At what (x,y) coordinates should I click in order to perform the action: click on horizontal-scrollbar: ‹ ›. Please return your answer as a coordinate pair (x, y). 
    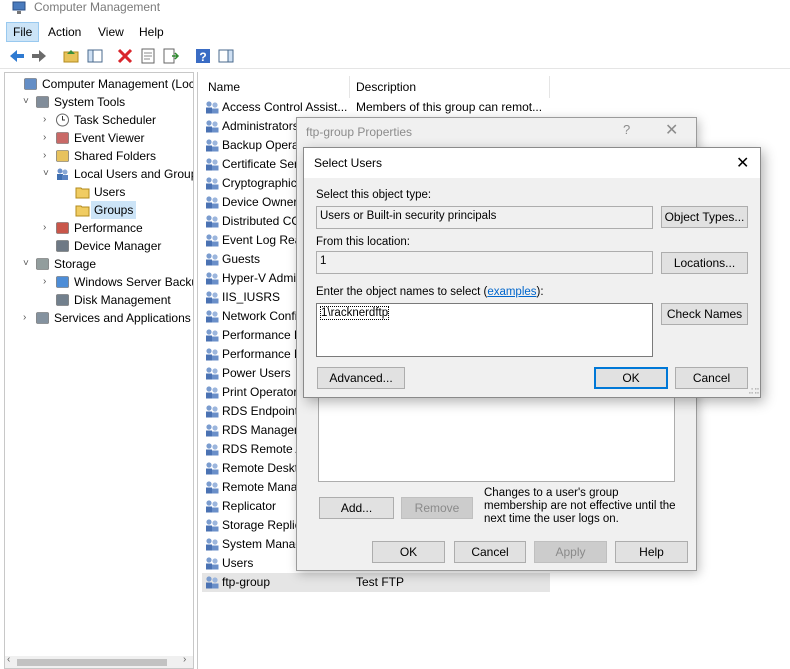
    Looking at the image, I should click on (99, 661).